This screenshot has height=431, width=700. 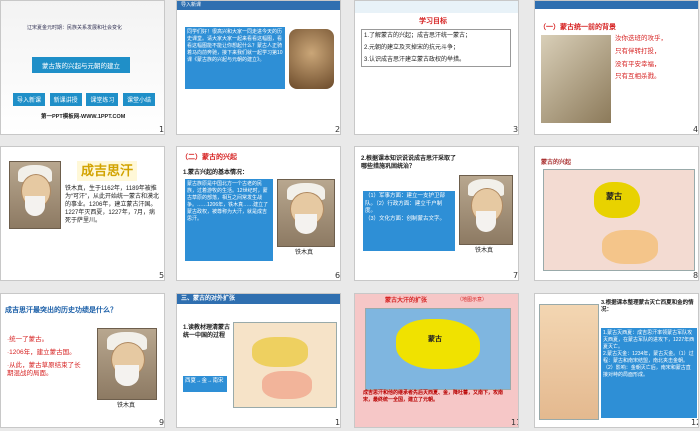 I want to click on slide-heading: （二）蒙古的兴起, so click(x=209, y=157).